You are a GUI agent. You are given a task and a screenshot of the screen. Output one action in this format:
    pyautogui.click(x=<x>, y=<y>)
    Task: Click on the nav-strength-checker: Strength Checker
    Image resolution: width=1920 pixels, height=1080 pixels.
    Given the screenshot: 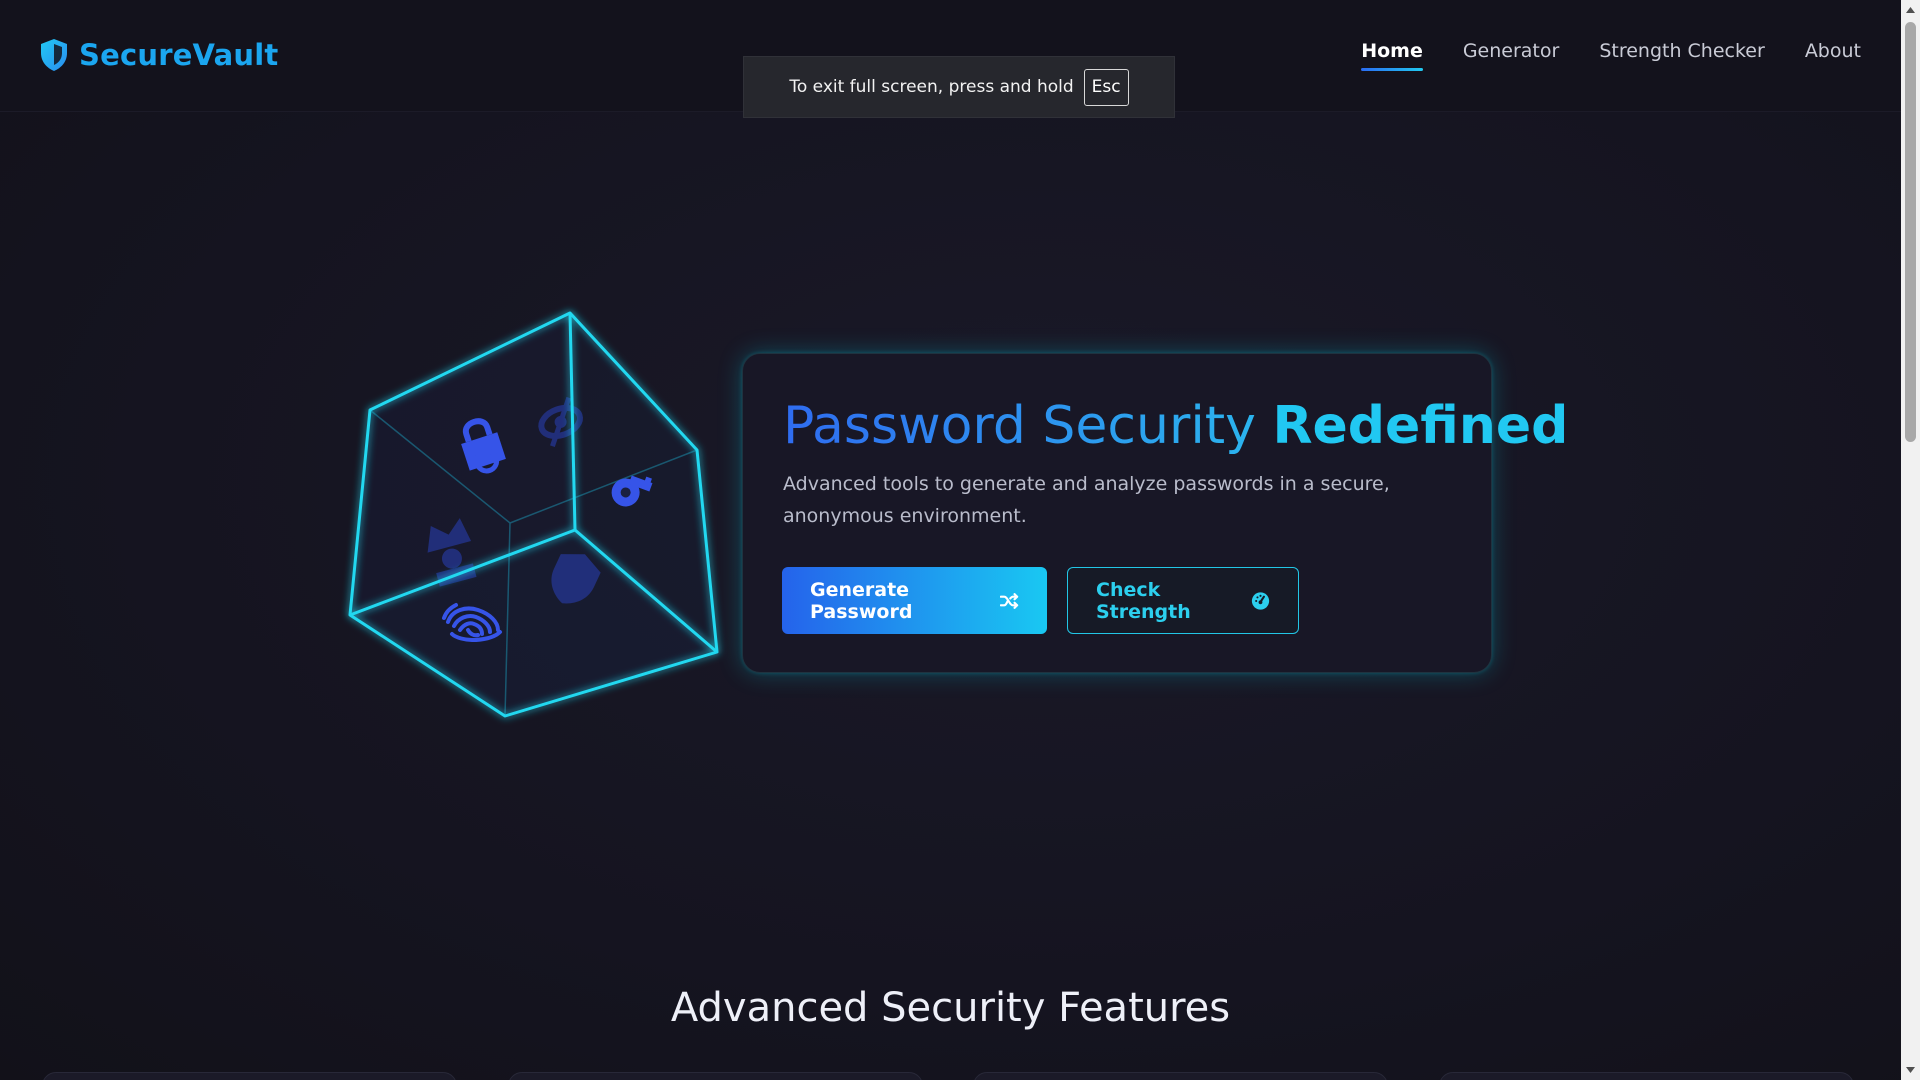 What is the action you would take?
    pyautogui.click(x=1682, y=55)
    